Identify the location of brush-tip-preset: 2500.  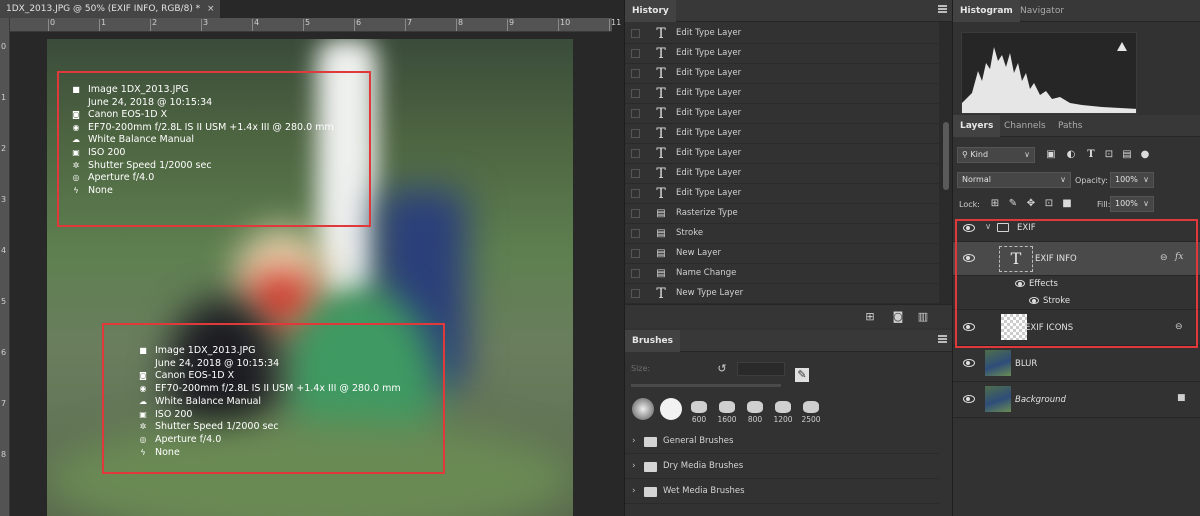
(811, 413).